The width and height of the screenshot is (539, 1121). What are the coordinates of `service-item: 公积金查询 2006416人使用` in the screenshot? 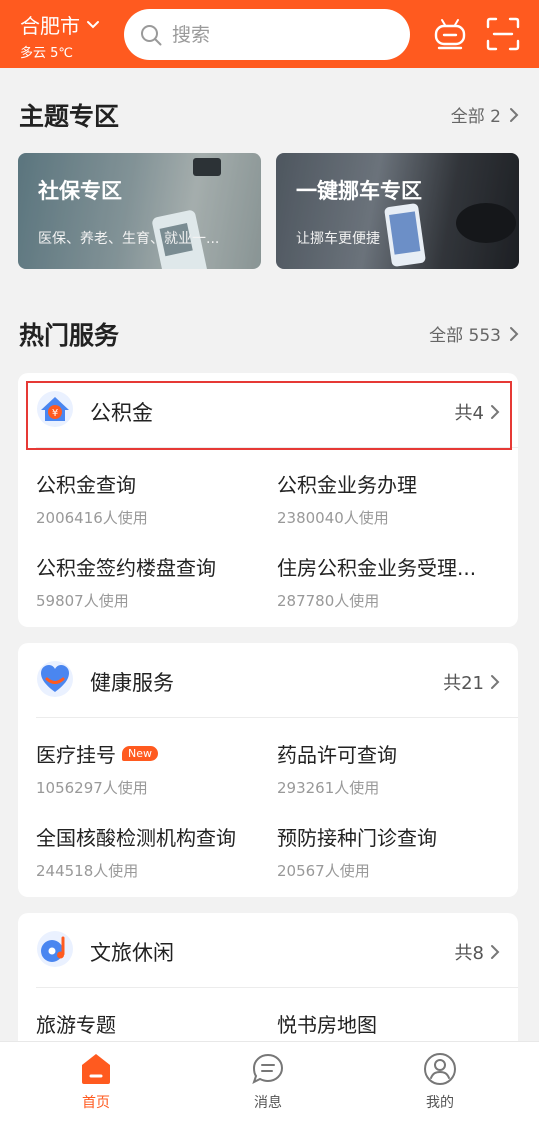 It's located at (151, 498).